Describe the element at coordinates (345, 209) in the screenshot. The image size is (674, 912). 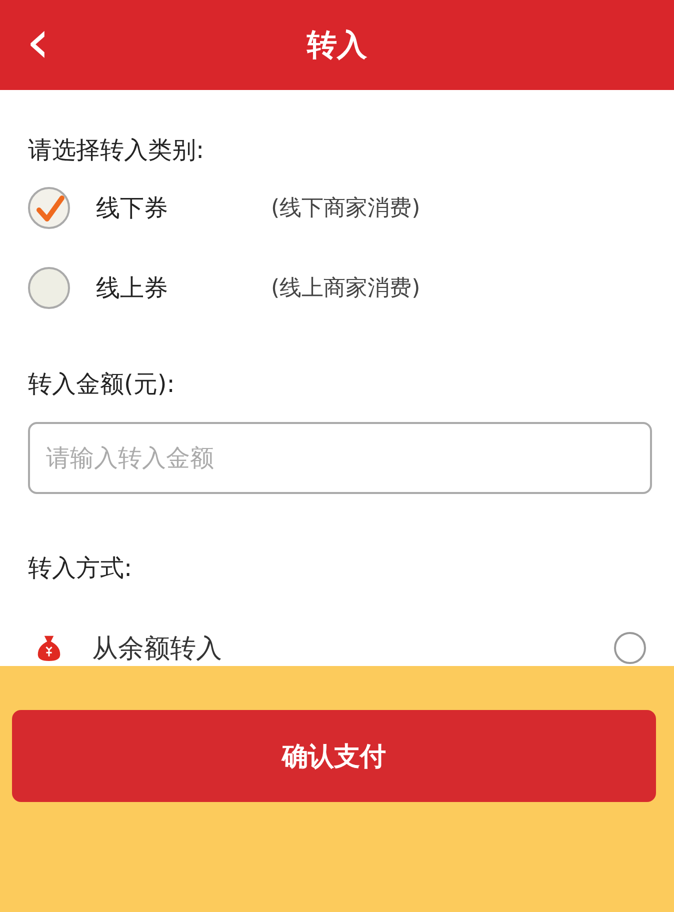
I see `option-note: (线下商家消费)` at that location.